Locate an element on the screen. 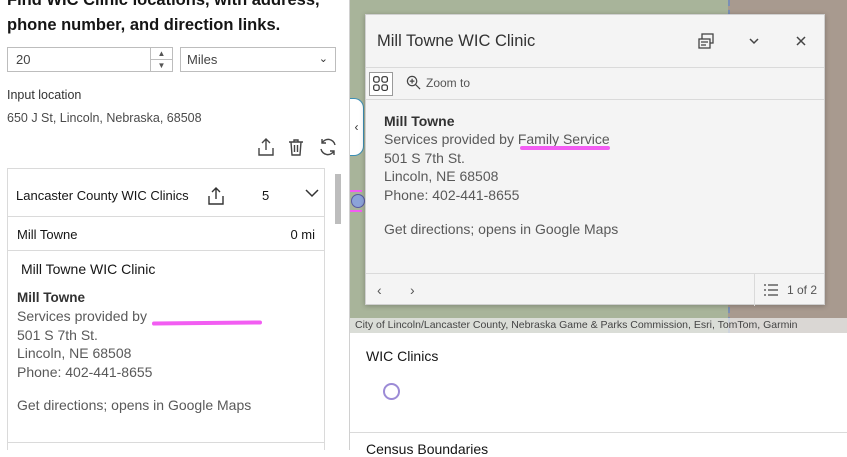  results-layer-title: Lancaster County WIC Clinics is located at coordinates (102, 195).